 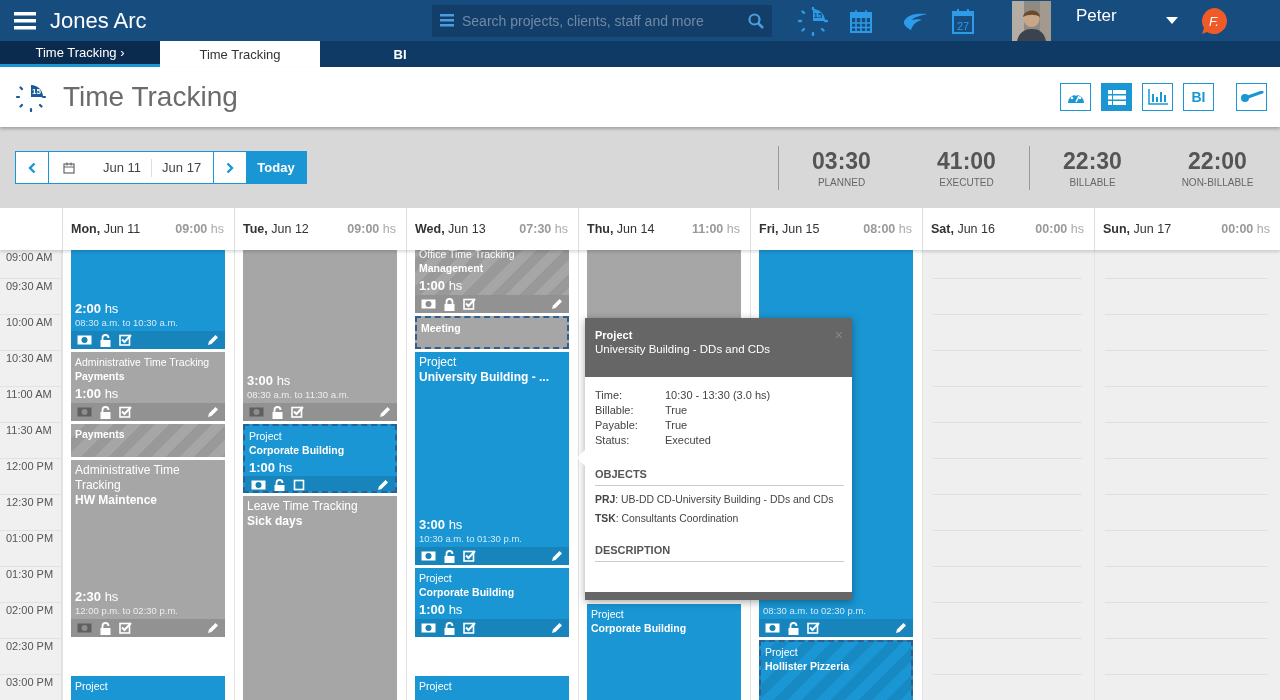 What do you see at coordinates (966, 161) in the screenshot?
I see `stat-value: 41:00` at bounding box center [966, 161].